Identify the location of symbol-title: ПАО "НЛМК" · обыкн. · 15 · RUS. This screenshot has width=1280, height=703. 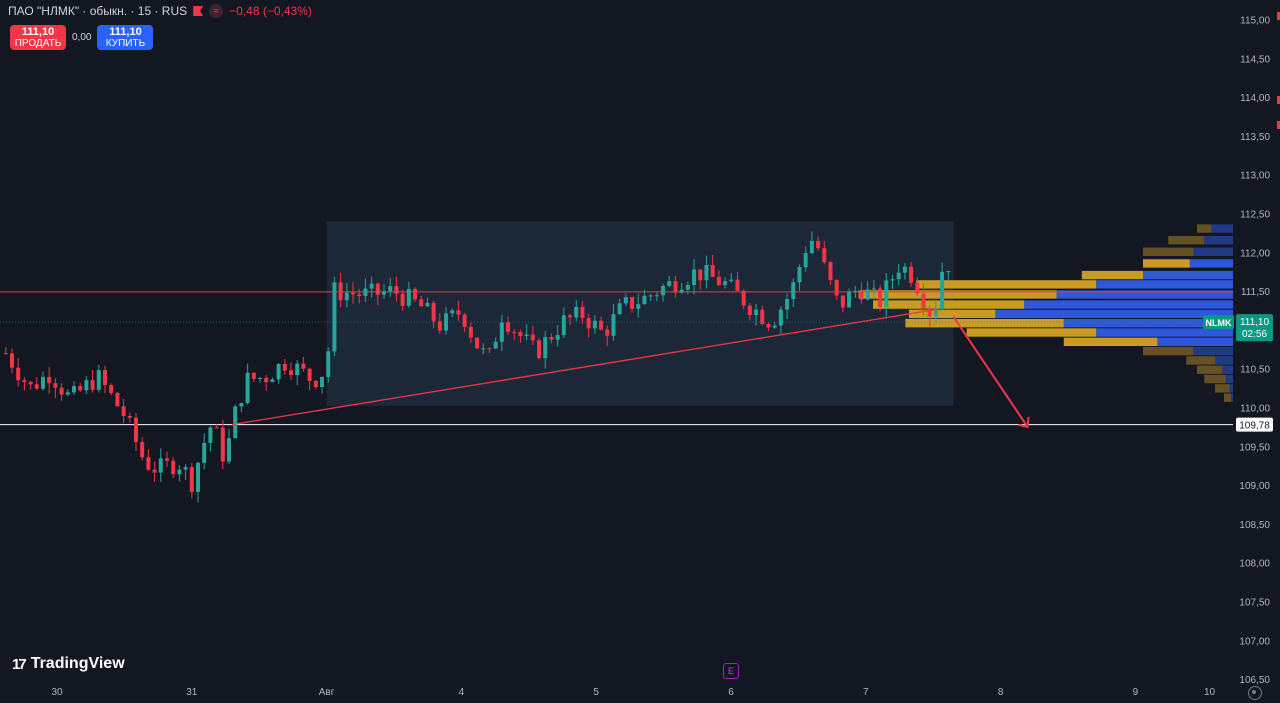
(97, 11).